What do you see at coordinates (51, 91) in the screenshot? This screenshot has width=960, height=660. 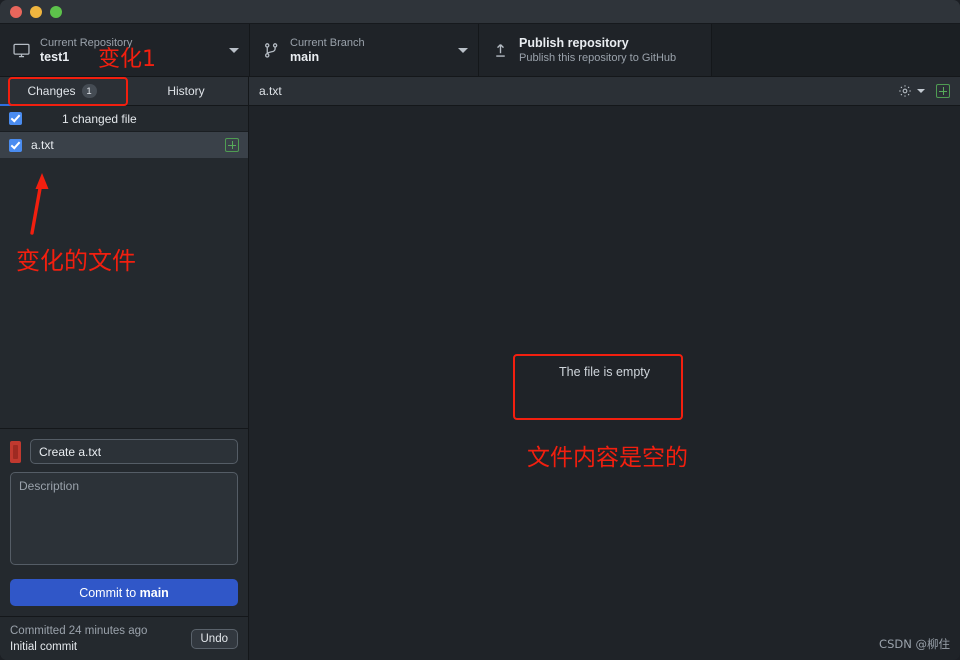 I see `tab-changes-label: Changes` at bounding box center [51, 91].